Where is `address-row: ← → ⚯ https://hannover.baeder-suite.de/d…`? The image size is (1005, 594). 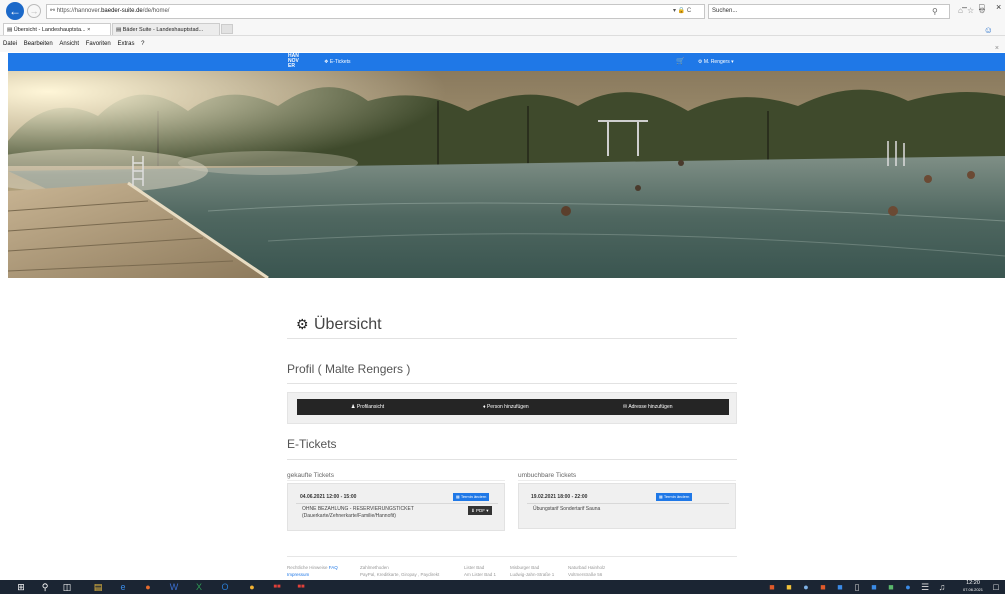
address-row: ← → ⚯ https://hannover.baeder-suite.de/d… is located at coordinates (502, 11).